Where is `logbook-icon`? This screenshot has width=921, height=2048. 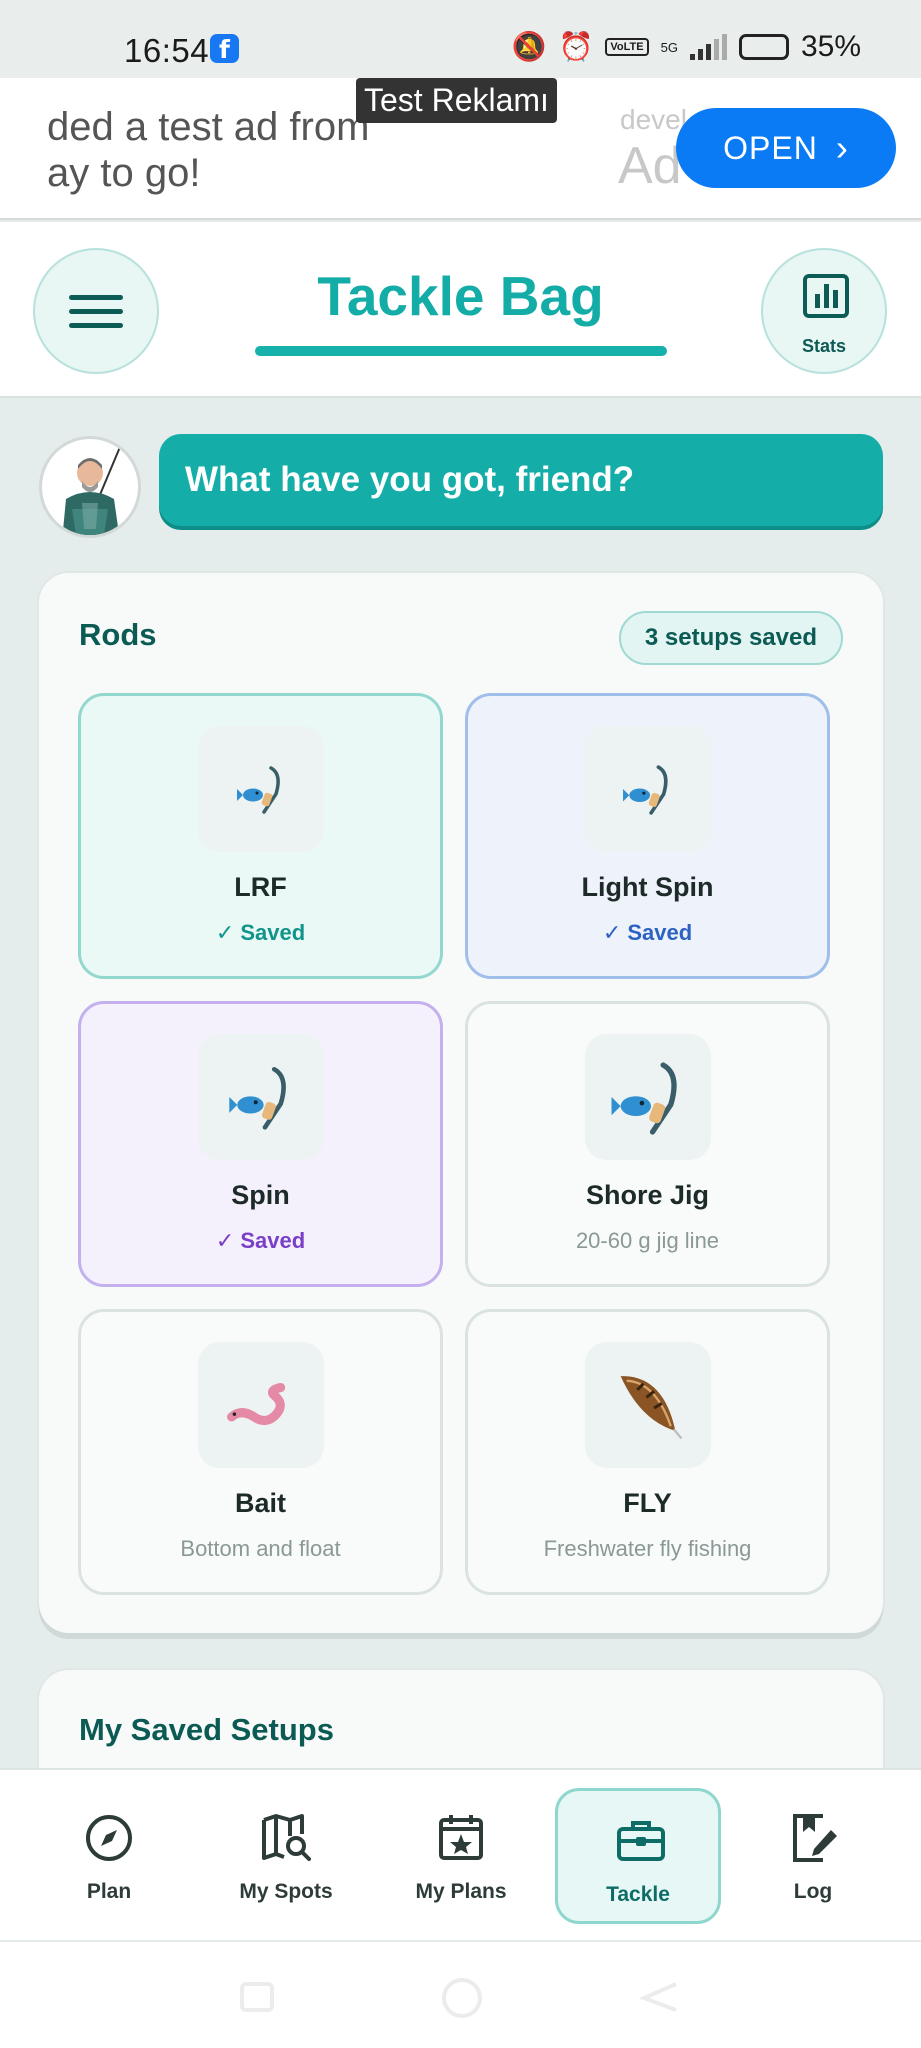 logbook-icon is located at coordinates (815, 1838).